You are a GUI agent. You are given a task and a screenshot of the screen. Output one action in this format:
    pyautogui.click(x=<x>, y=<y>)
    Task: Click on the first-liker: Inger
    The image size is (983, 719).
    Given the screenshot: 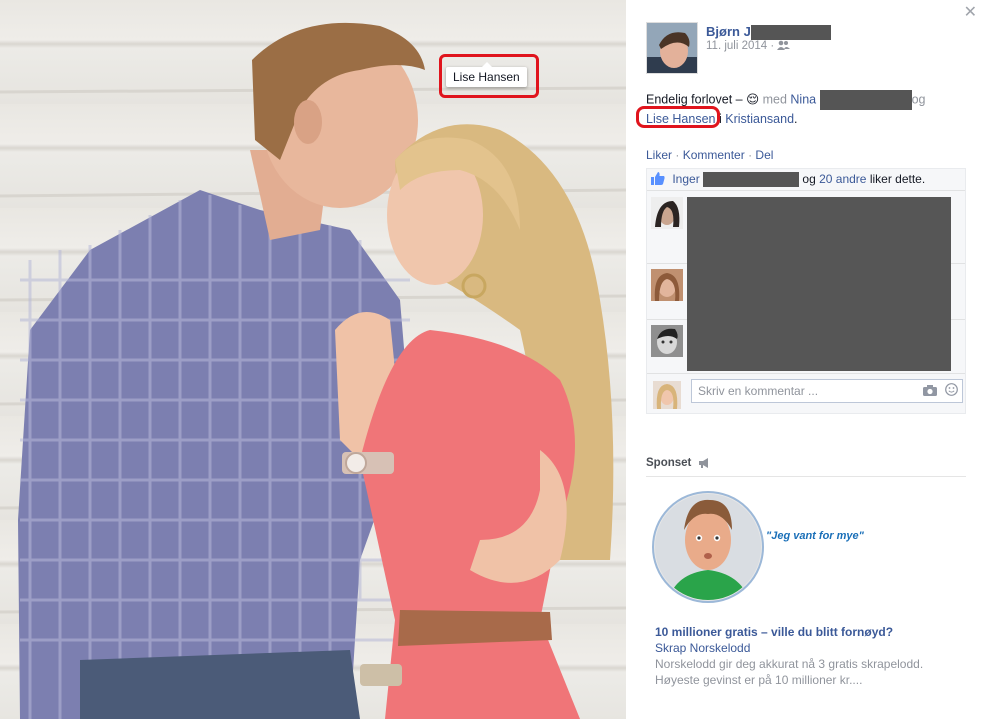 What is the action you would take?
    pyautogui.click(x=685, y=179)
    